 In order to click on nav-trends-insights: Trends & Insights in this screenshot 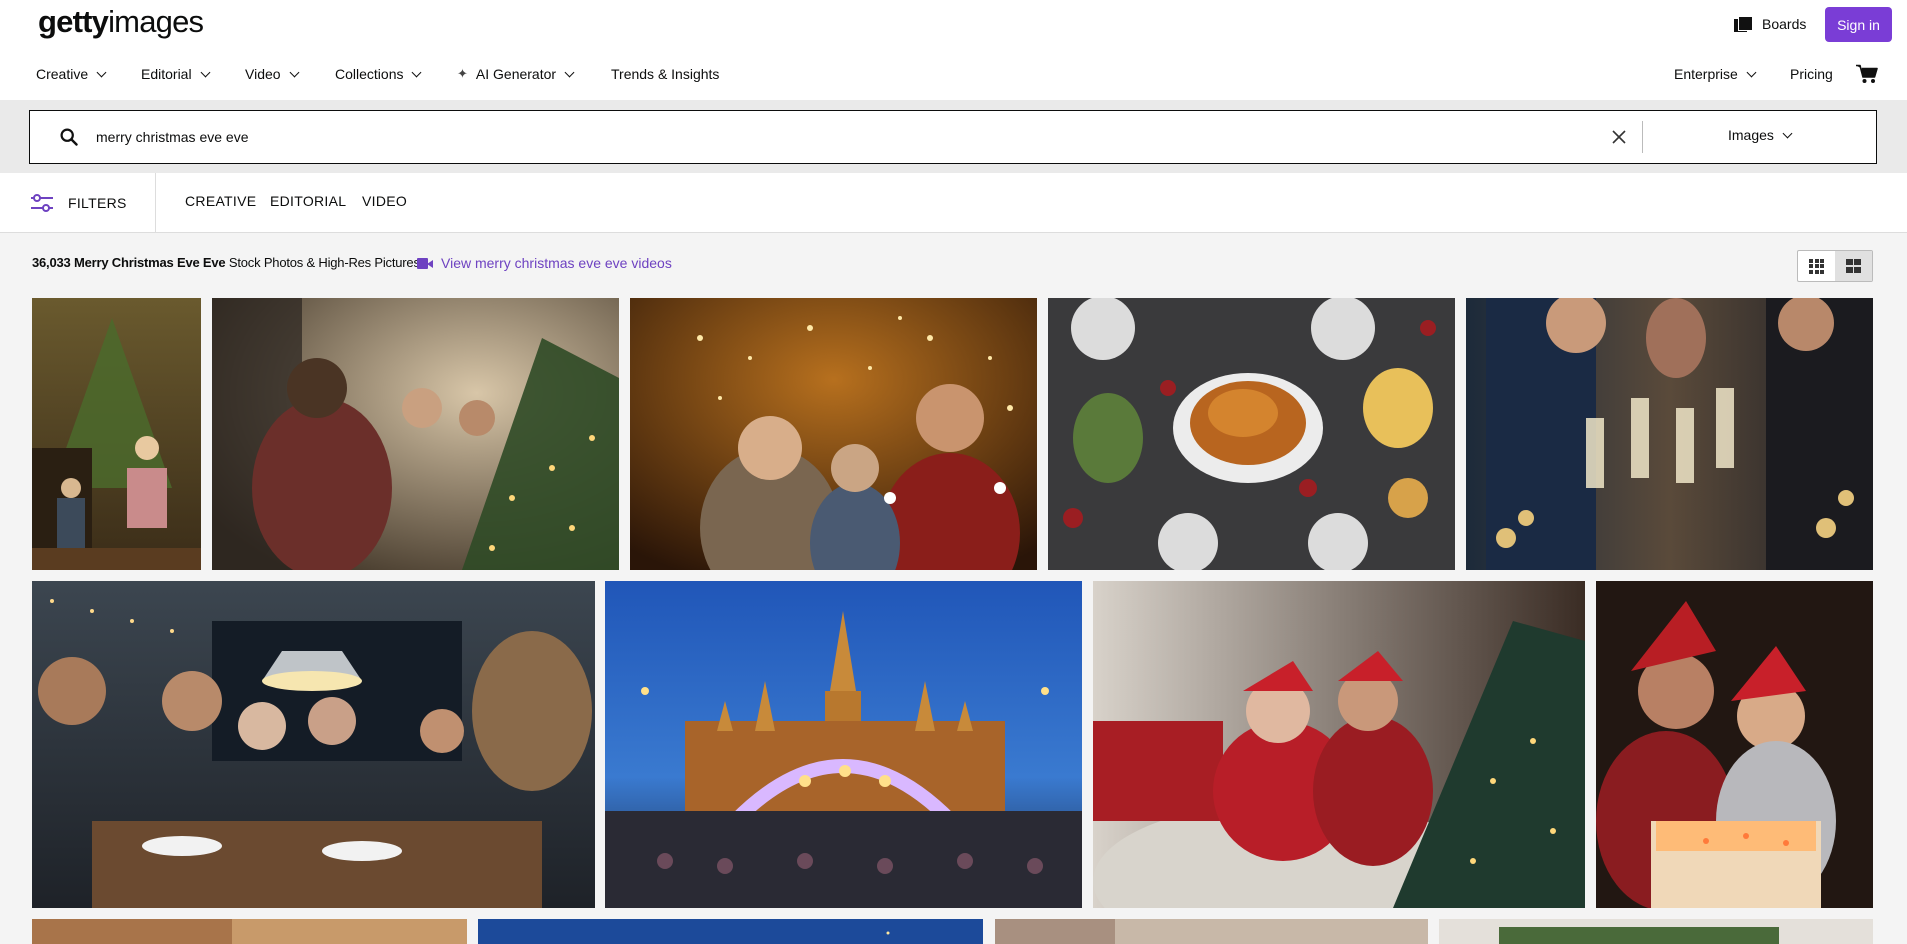, I will do `click(665, 74)`.